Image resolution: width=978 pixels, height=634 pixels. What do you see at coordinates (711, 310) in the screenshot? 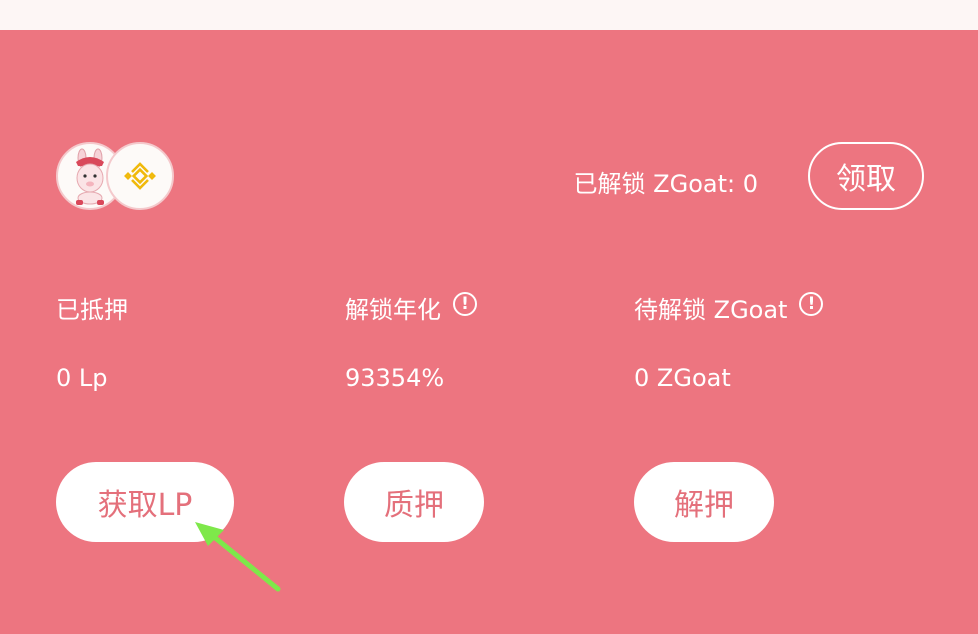
I see `pending-unlock-label-text: 待解锁 ZGoat` at bounding box center [711, 310].